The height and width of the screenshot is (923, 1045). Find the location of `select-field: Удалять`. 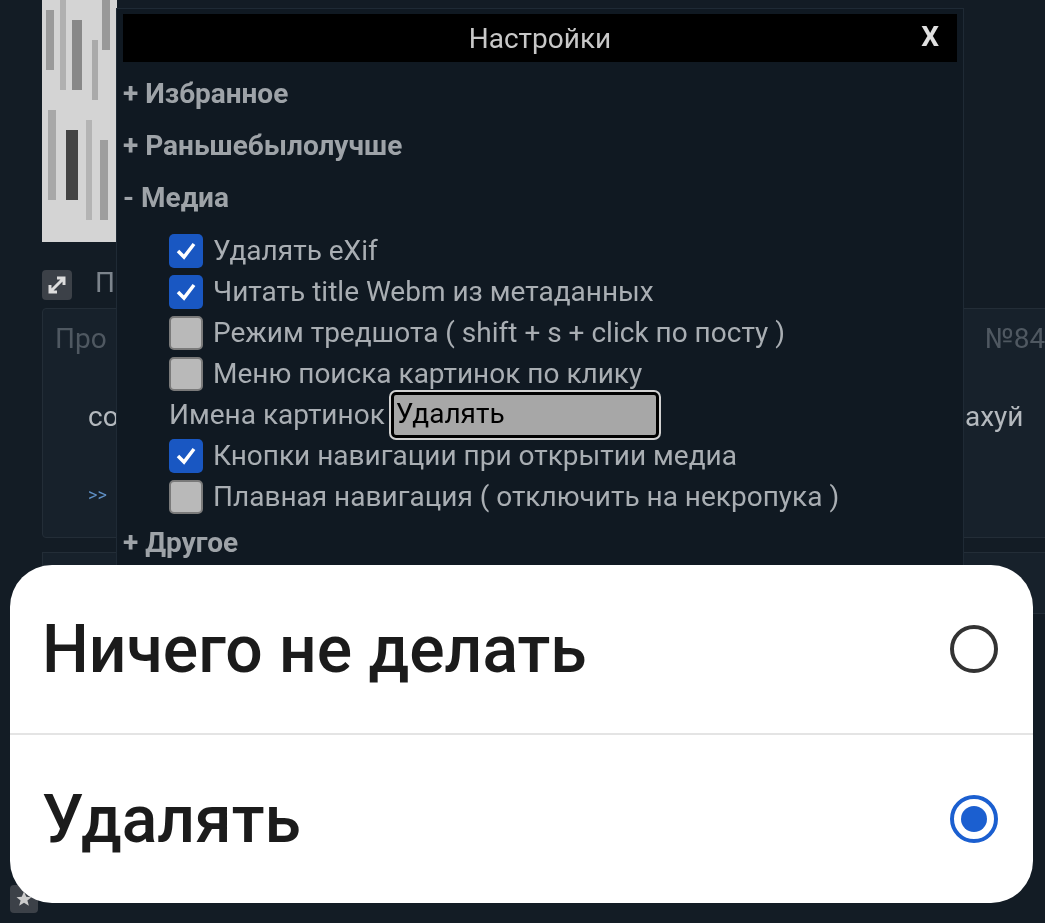

select-field: Удалять is located at coordinates (524, 414).